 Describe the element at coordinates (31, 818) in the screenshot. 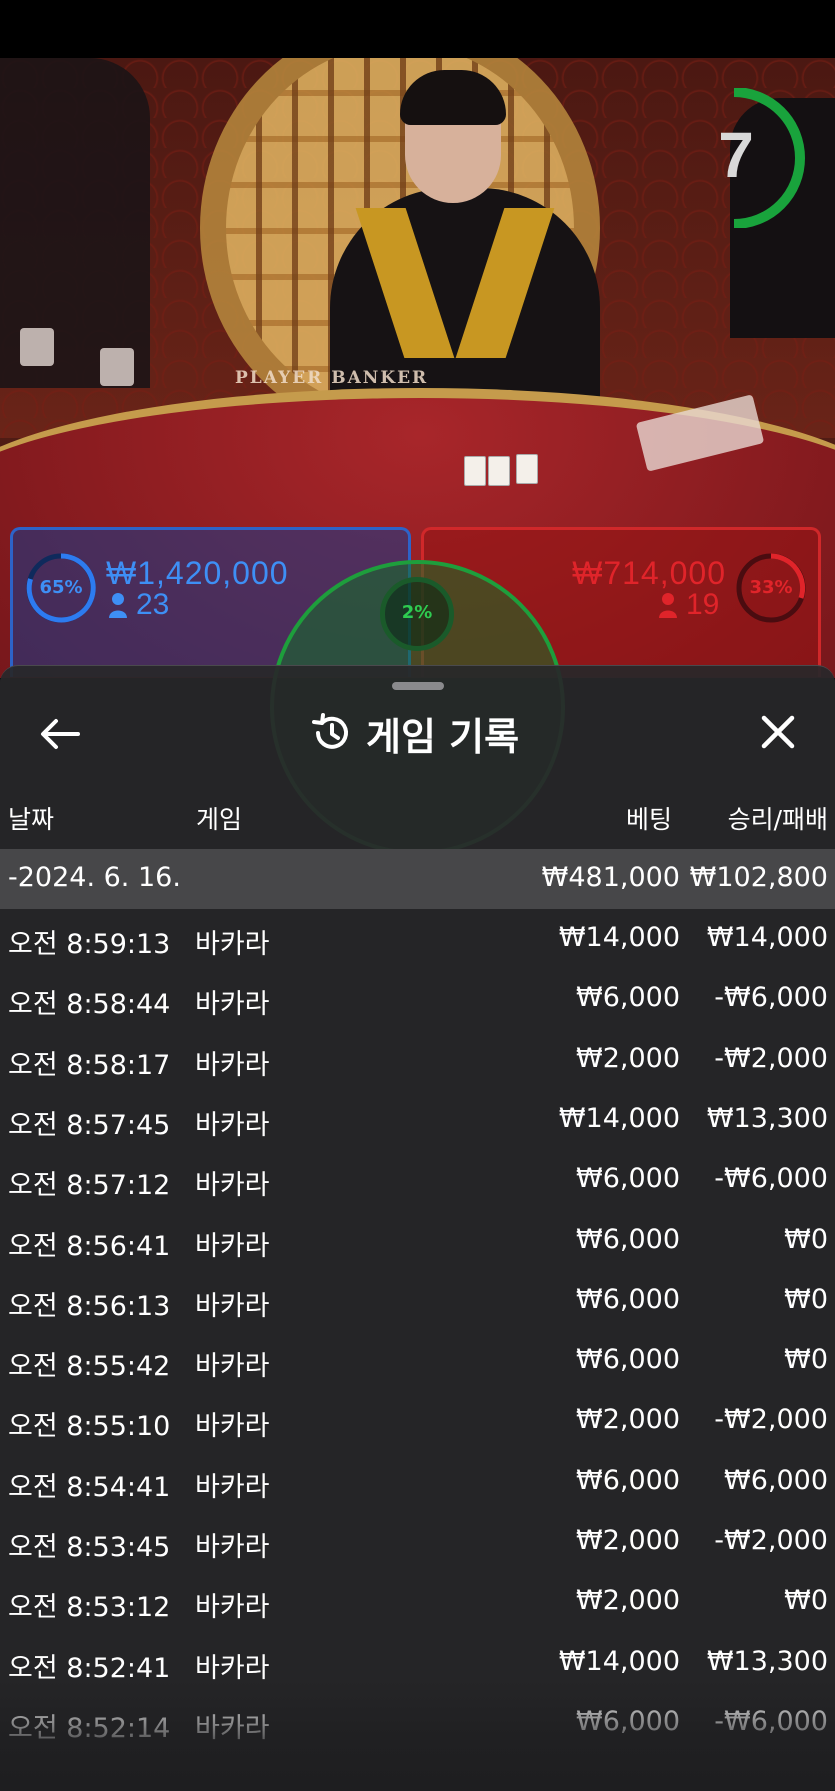

I see `column-header-date: 날짜` at that location.